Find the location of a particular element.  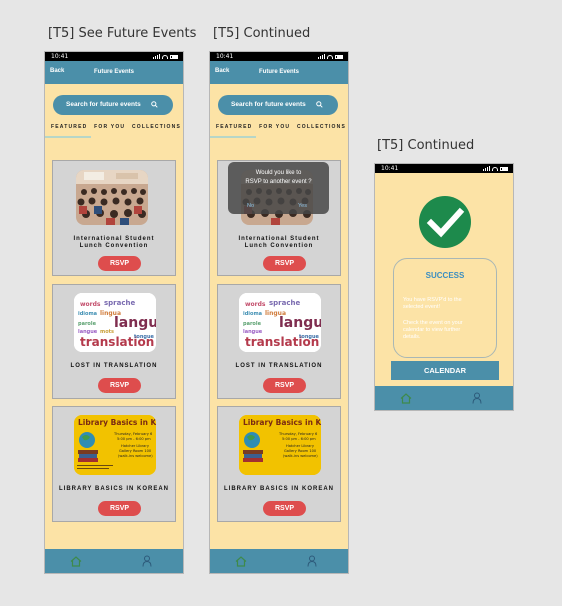

app-bar: Back Future Events is located at coordinates (114, 72).